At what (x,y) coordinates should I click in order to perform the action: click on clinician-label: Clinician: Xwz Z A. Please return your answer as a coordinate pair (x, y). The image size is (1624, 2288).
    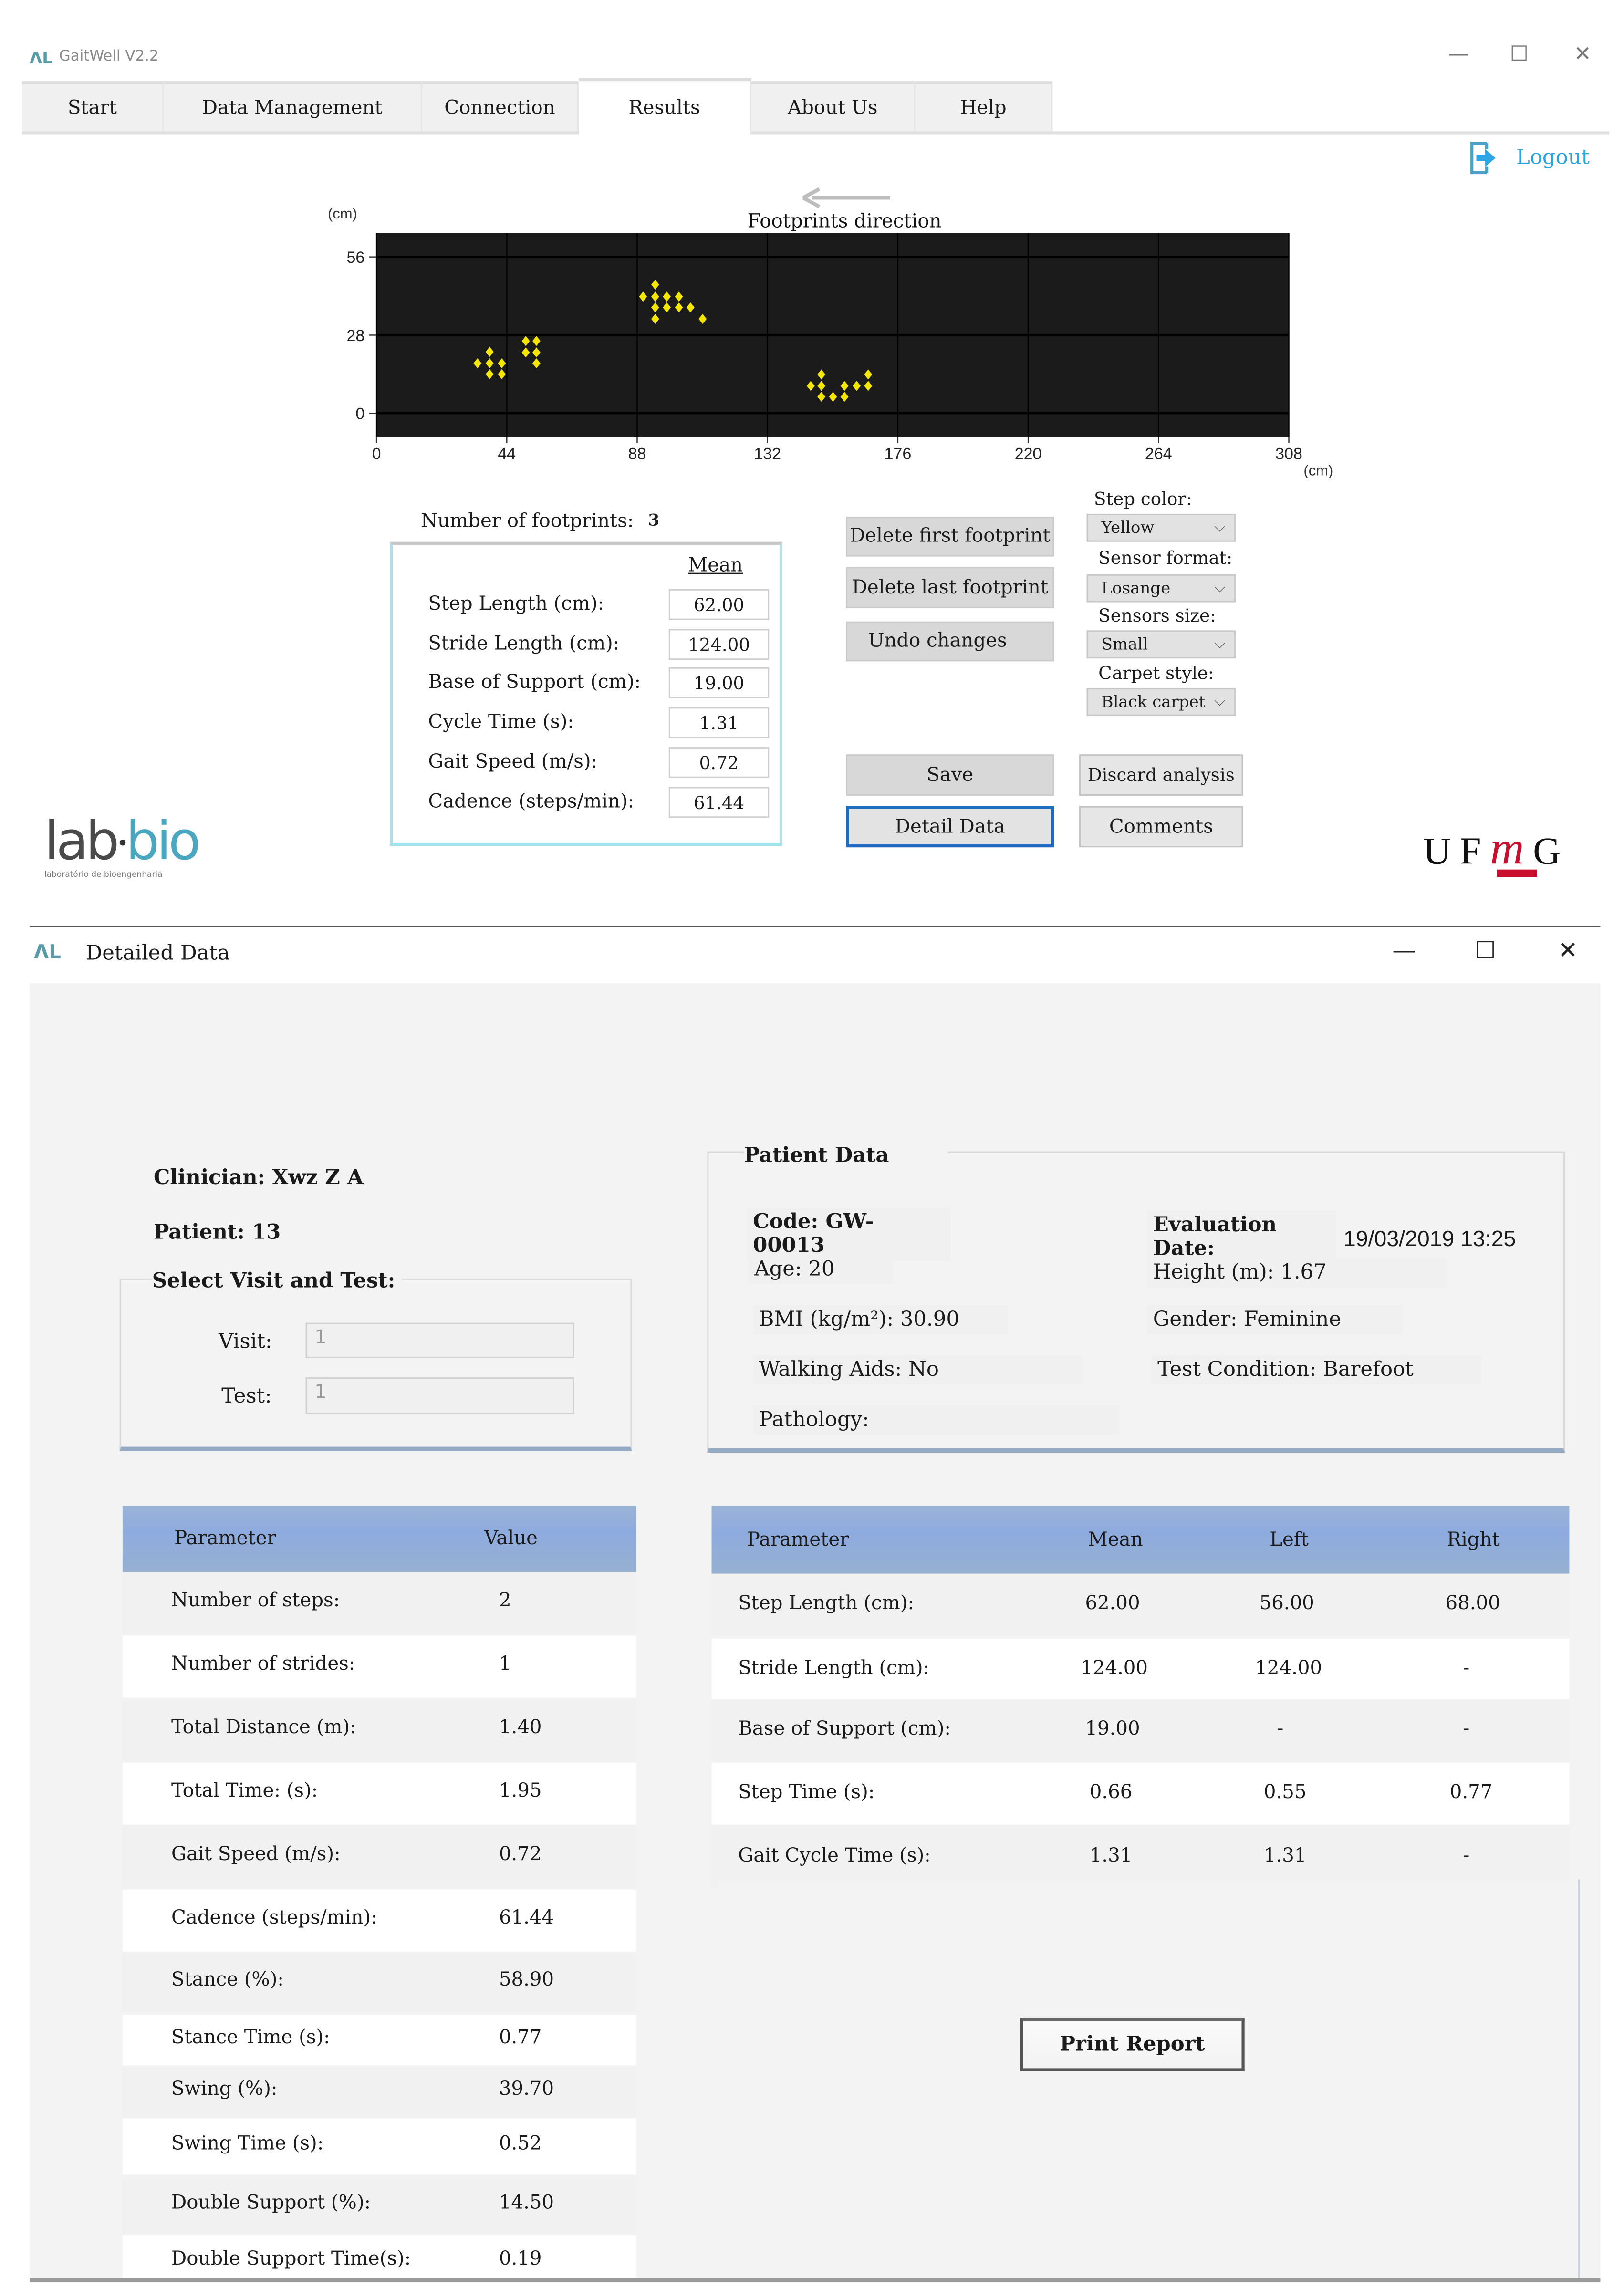
    Looking at the image, I should click on (258, 1178).